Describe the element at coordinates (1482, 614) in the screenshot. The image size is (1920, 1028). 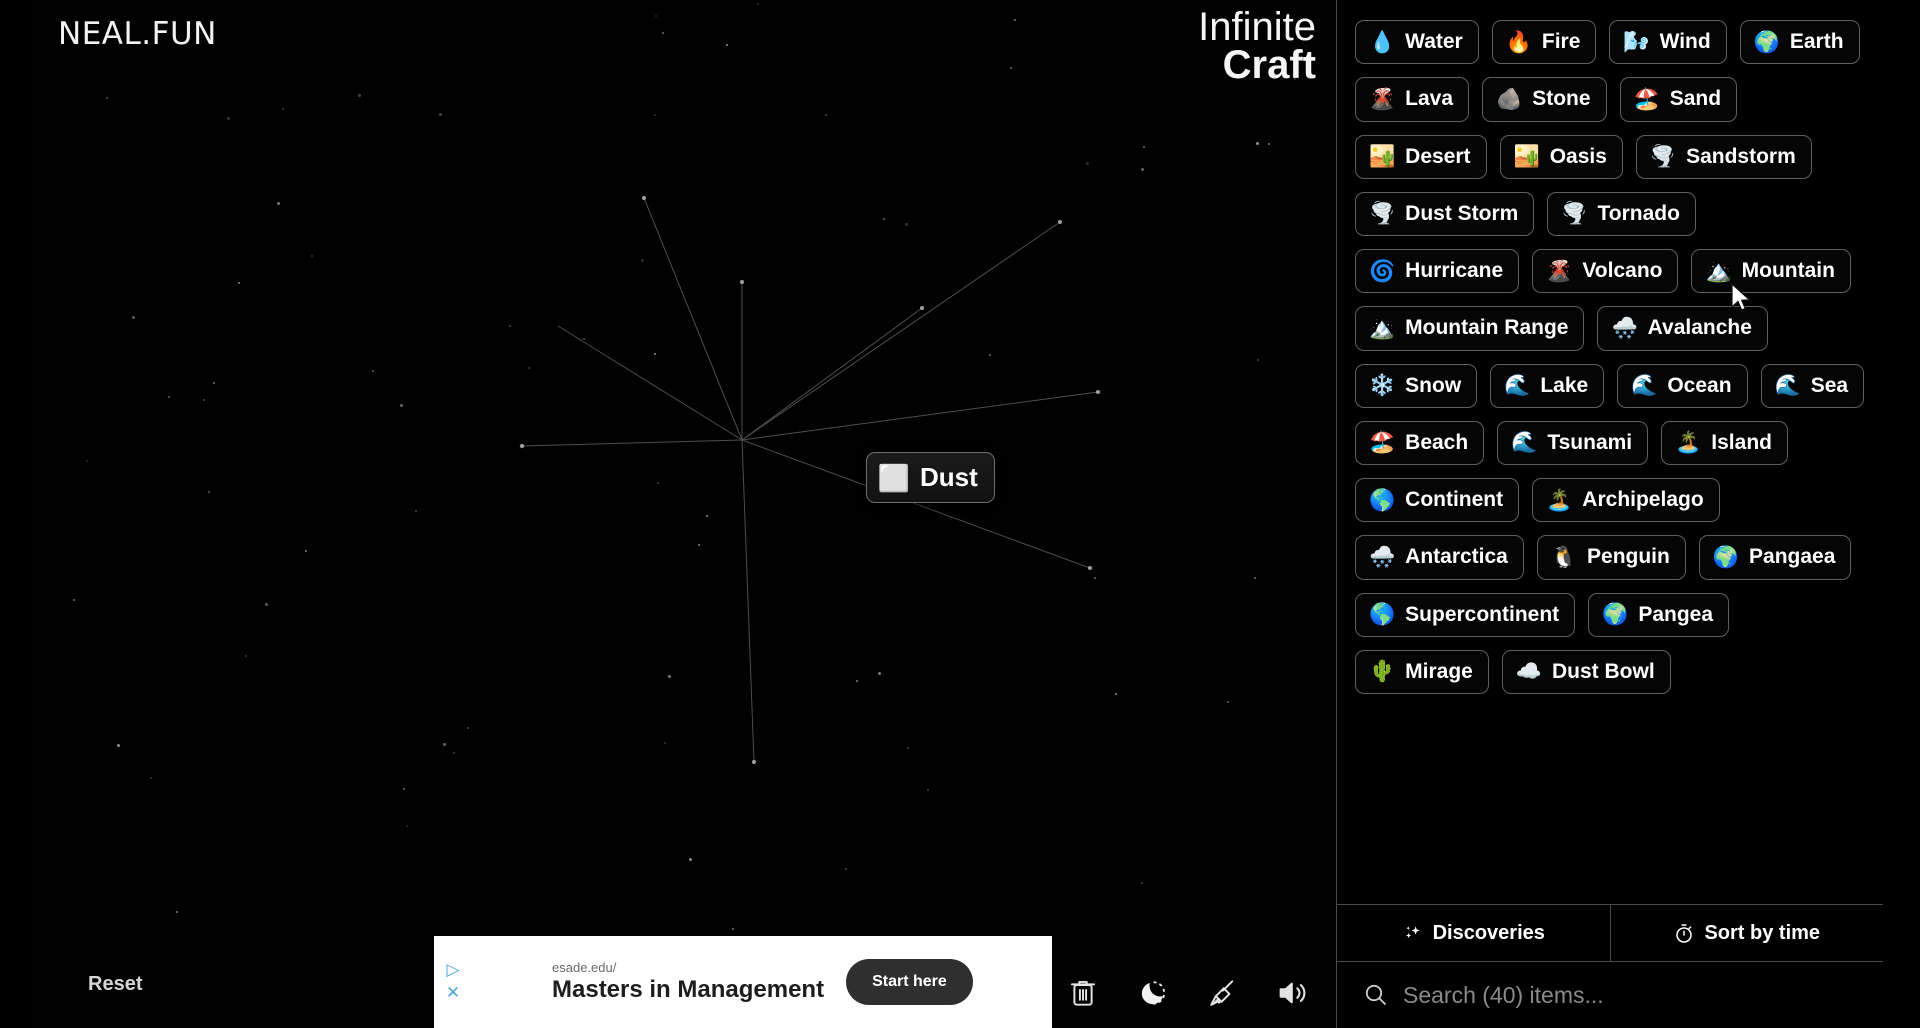
I see `element-label: Supercontinent` at that location.